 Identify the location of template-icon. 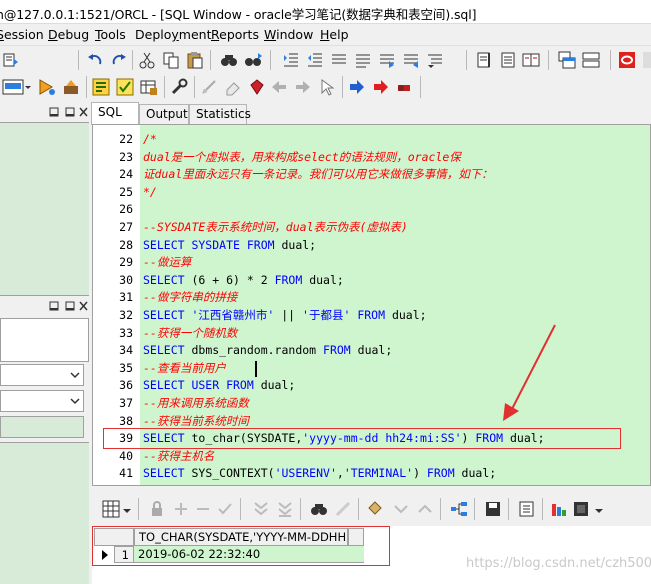
(485, 60).